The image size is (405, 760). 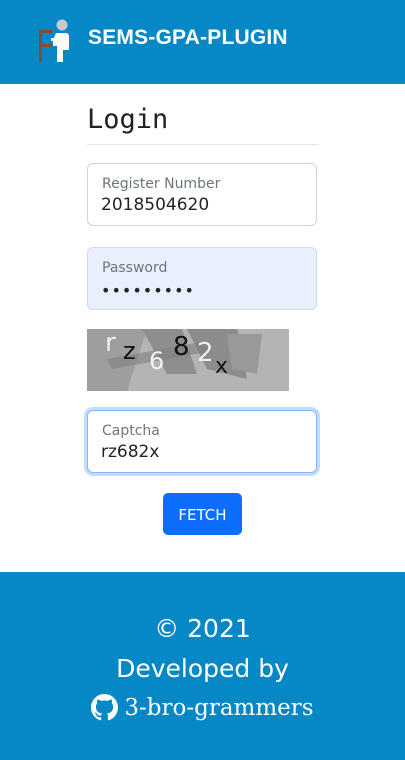 What do you see at coordinates (201, 205) in the screenshot?
I see `register-number-input: 2018504620` at bounding box center [201, 205].